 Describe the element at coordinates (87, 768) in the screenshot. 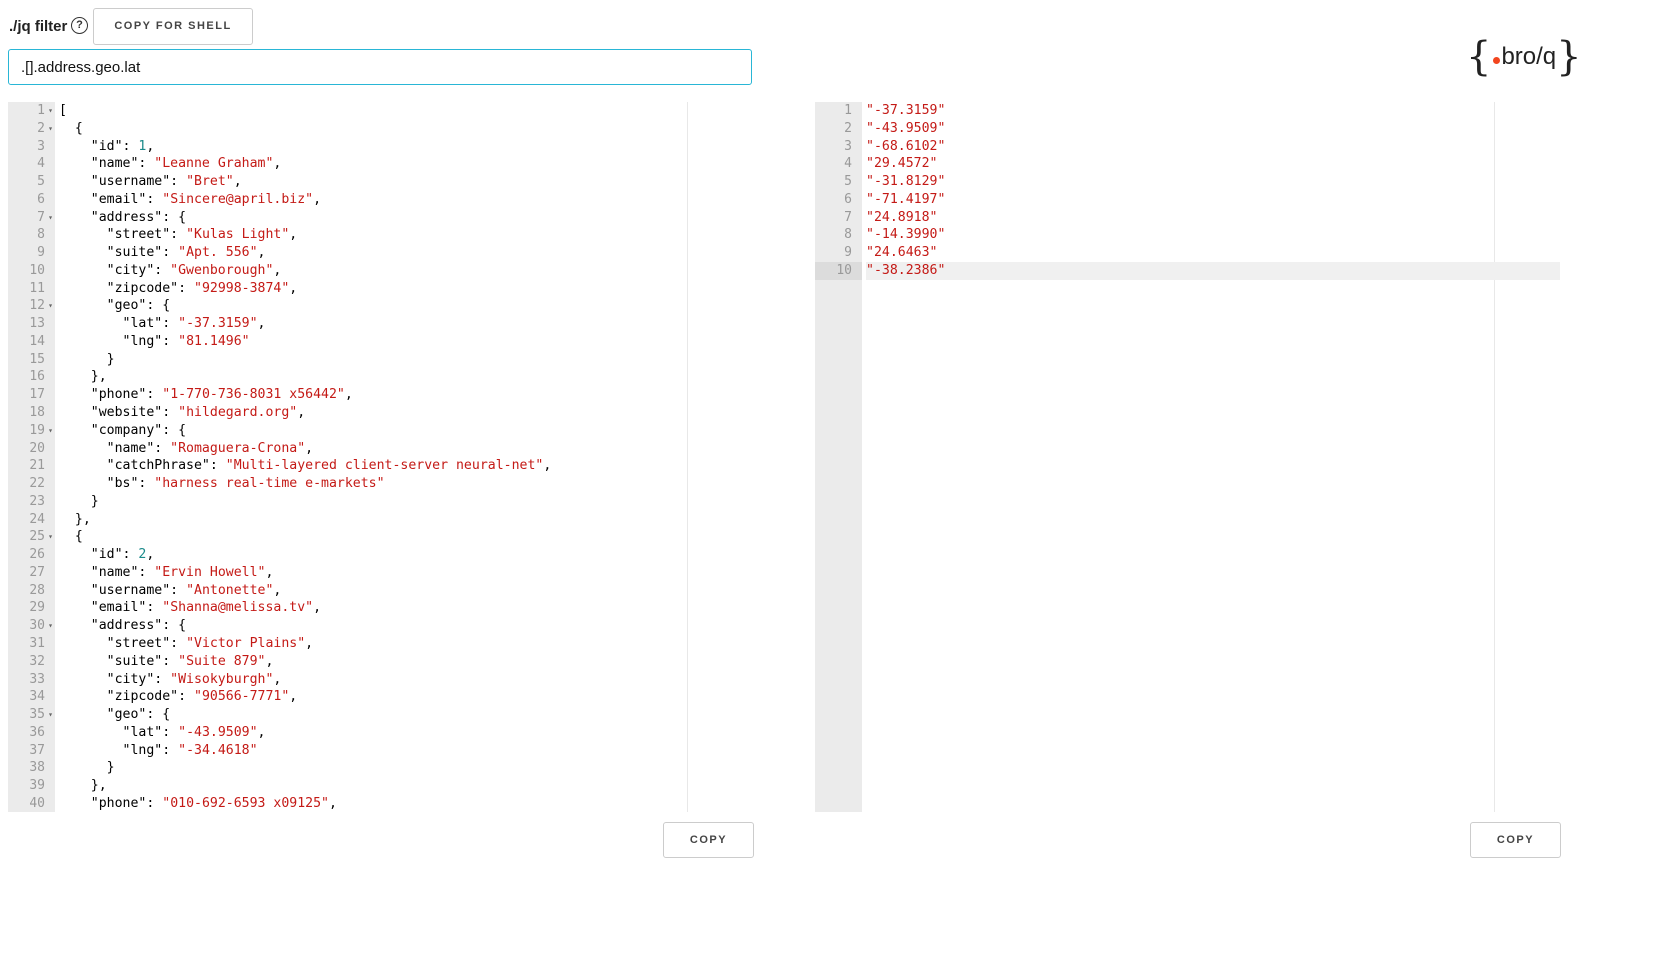

I see `json-punctuation: }` at that location.